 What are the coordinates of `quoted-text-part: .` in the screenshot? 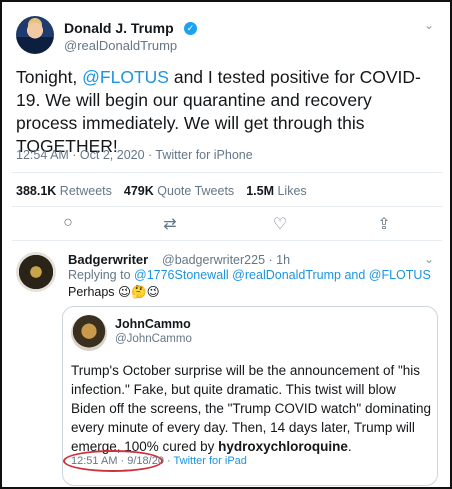 It's located at (349, 446).